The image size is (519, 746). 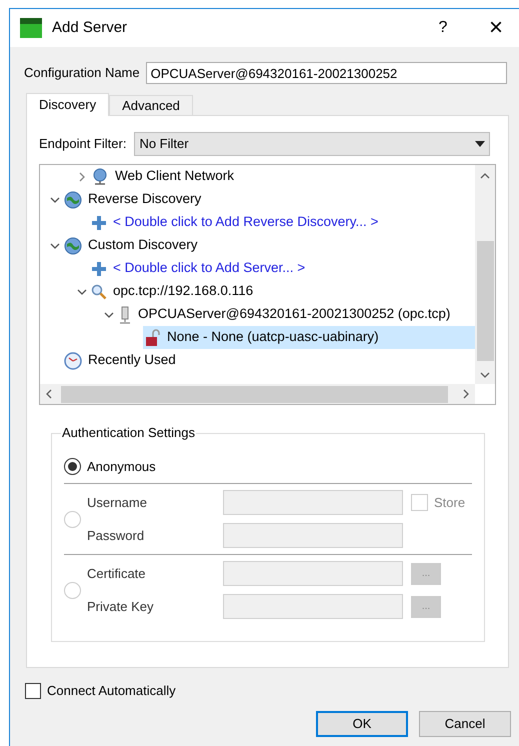 What do you see at coordinates (257, 394) in the screenshot?
I see `horizontal-scrollbar` at bounding box center [257, 394].